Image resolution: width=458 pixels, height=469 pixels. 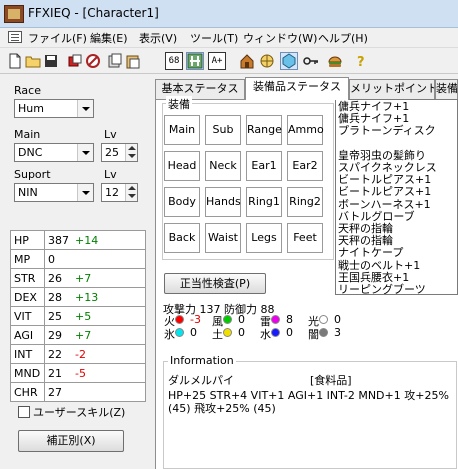 I want to click on support-level-stepper: 12, so click(x=119, y=192).